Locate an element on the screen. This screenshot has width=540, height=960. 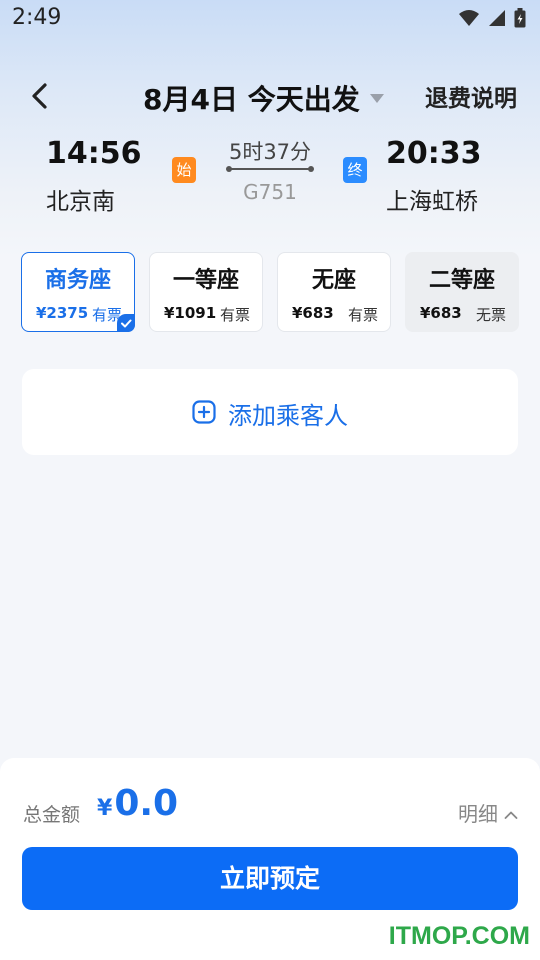
add-passenger-content: 添加乘客人 is located at coordinates (270, 413).